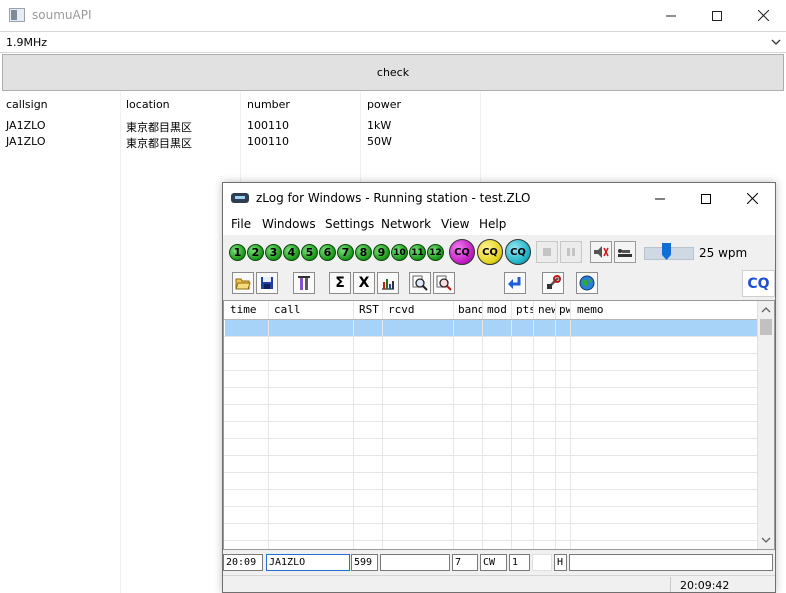 Image resolution: width=786 pixels, height=593 pixels. What do you see at coordinates (491, 319) in the screenshot?
I see `header-divider` at bounding box center [491, 319].